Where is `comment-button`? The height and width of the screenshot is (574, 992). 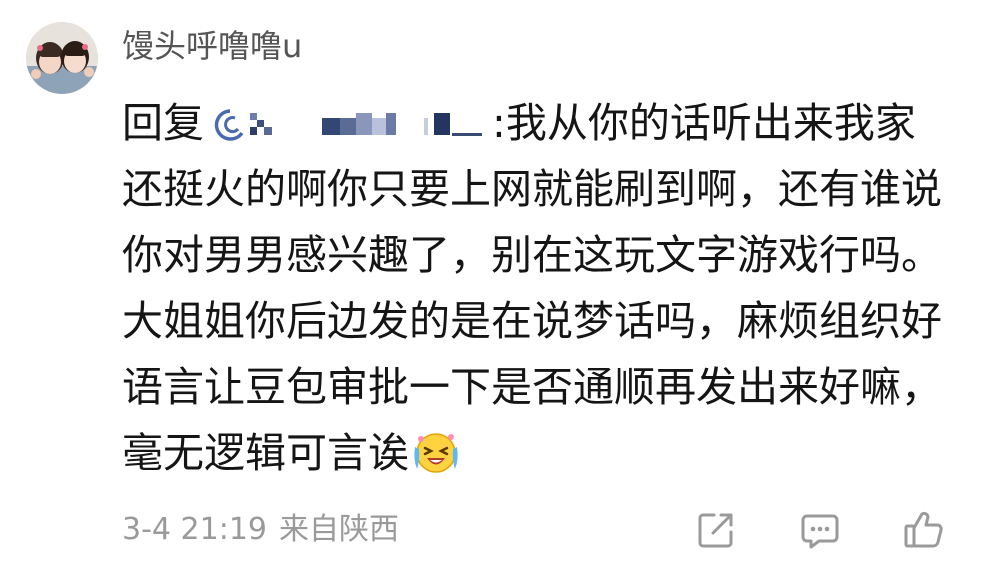
comment-button is located at coordinates (820, 530).